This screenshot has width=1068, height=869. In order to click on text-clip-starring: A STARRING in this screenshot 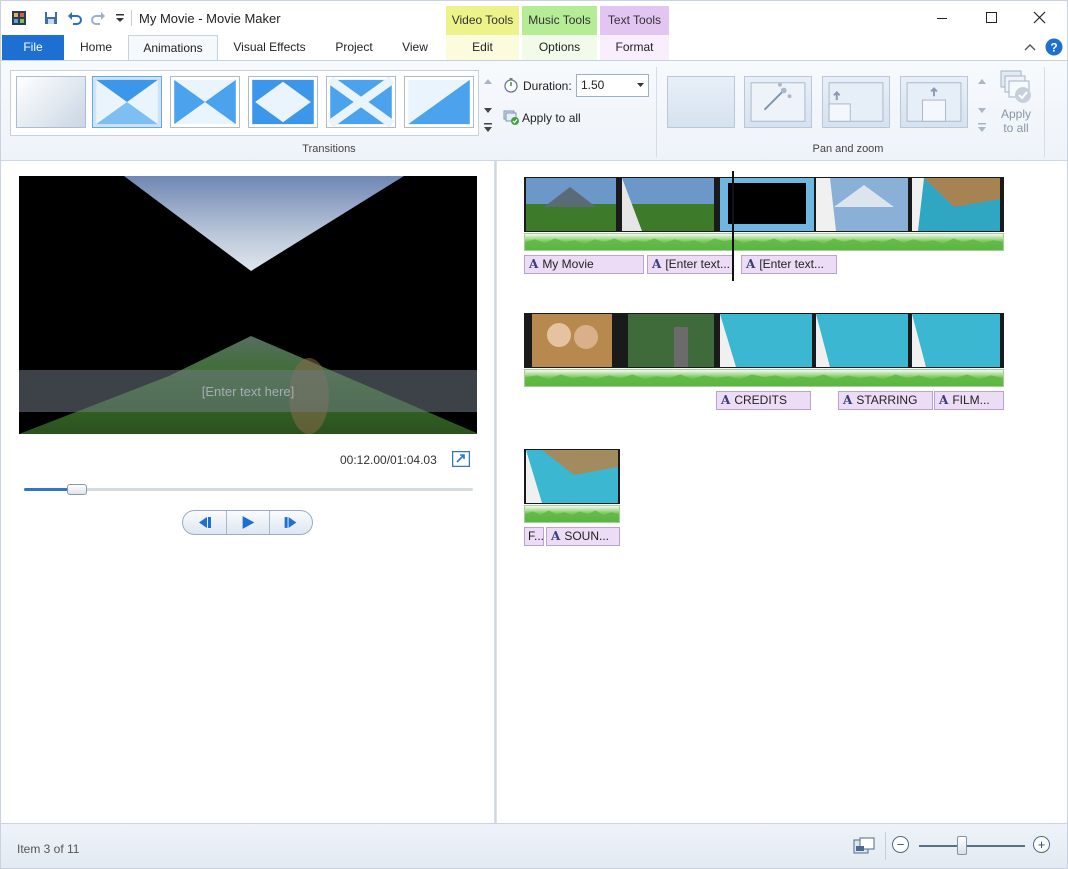, I will do `click(885, 400)`.